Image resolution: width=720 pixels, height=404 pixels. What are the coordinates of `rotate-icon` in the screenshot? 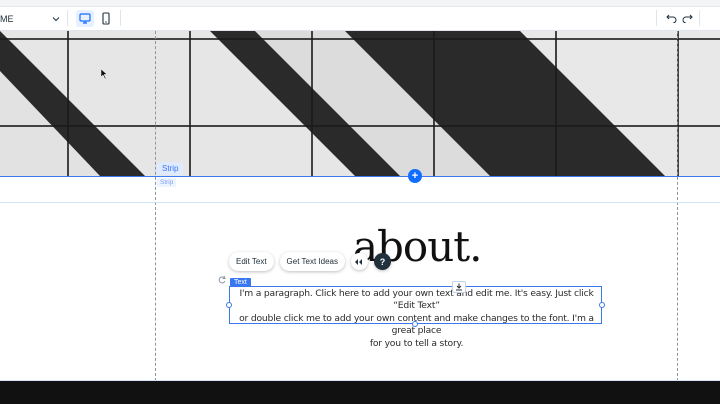 It's located at (222, 280).